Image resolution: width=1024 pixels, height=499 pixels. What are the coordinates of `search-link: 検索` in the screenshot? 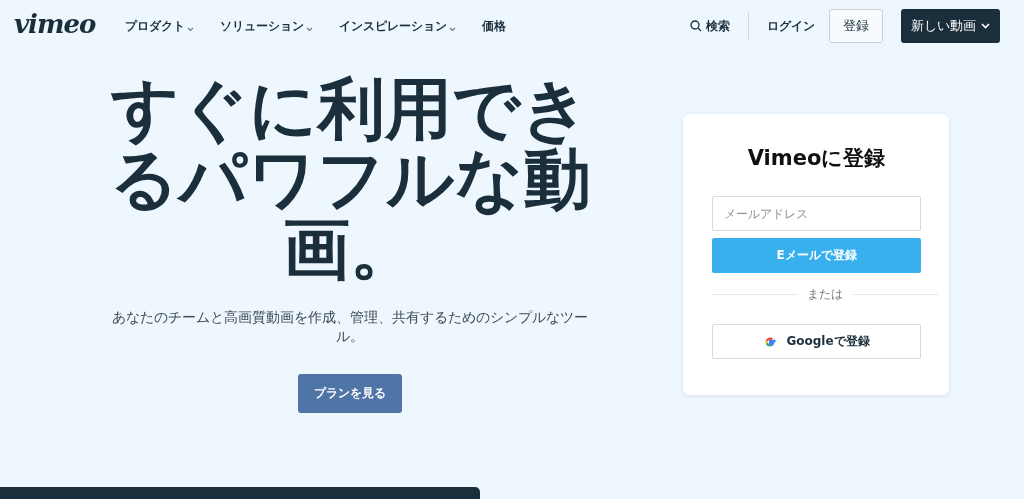 It's located at (710, 26).